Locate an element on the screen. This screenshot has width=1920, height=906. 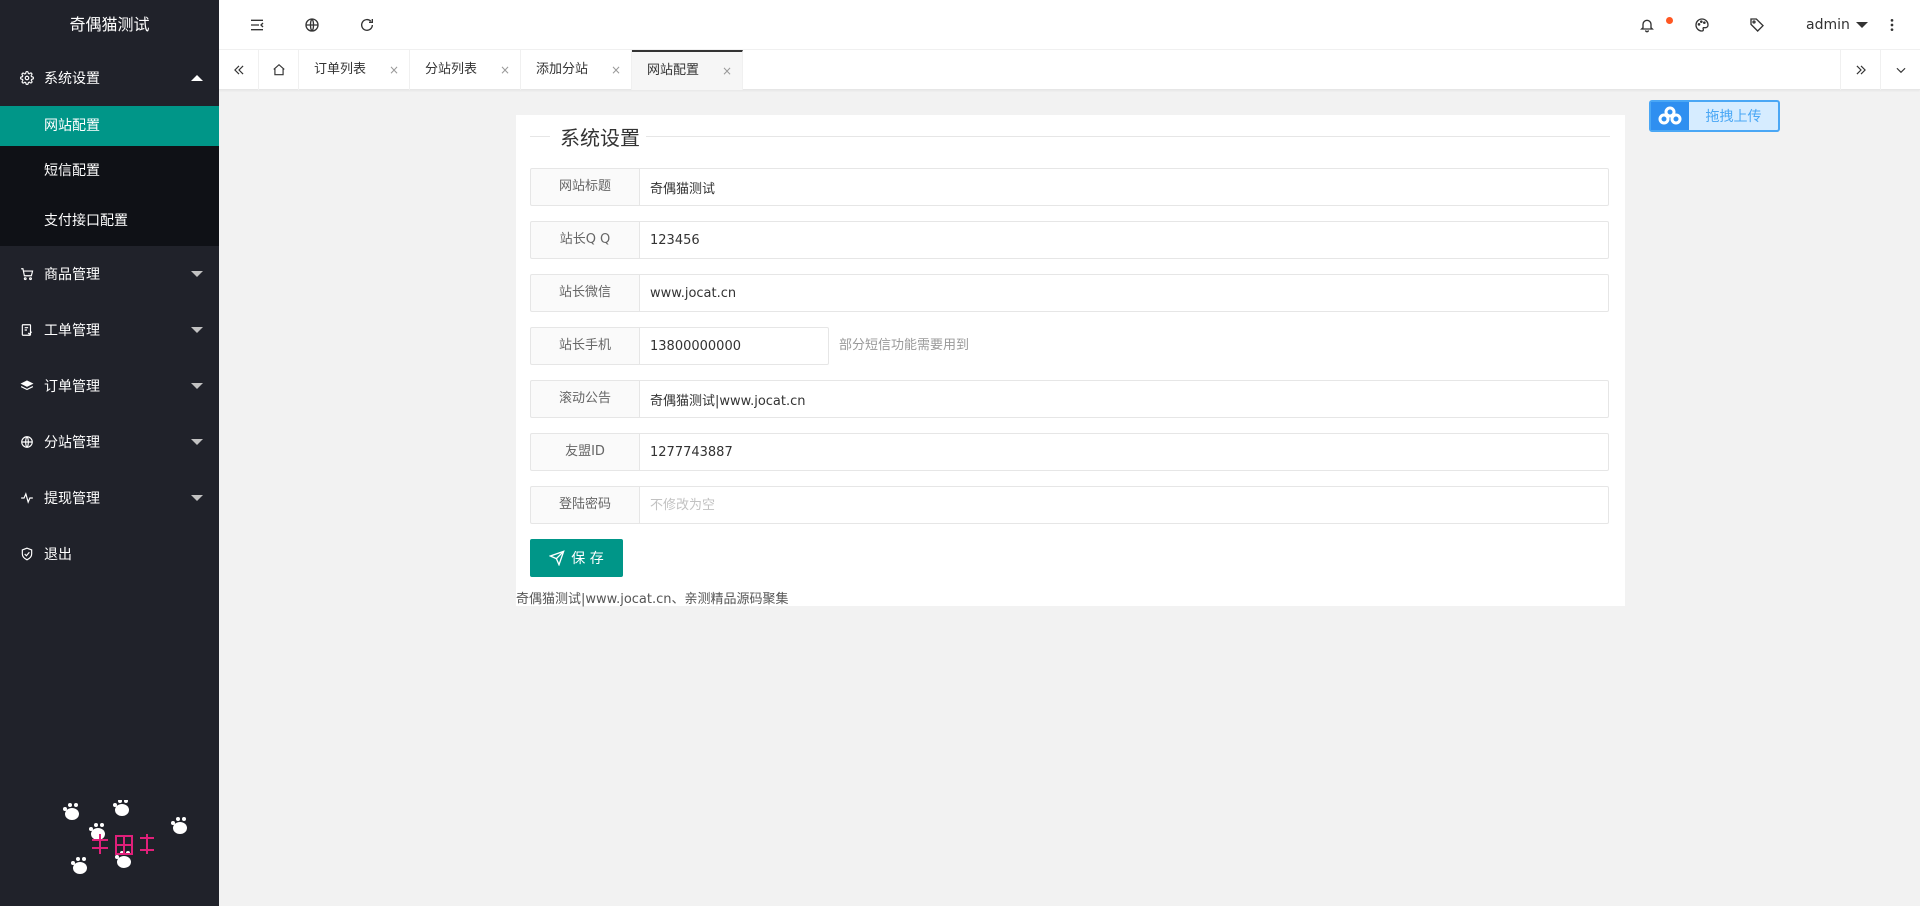
nav-group-withdraw: 提现管理 is located at coordinates (109, 498).